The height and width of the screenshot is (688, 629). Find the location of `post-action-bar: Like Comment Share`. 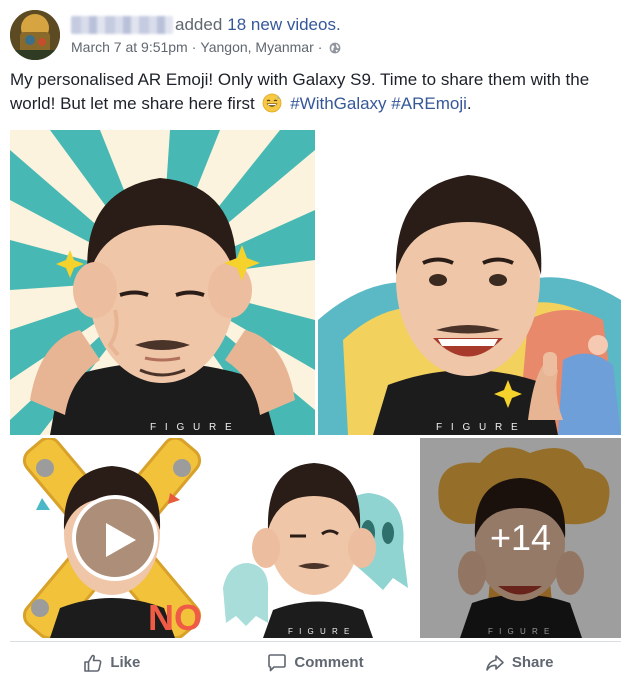

post-action-bar: Like Comment Share is located at coordinates (315, 662).